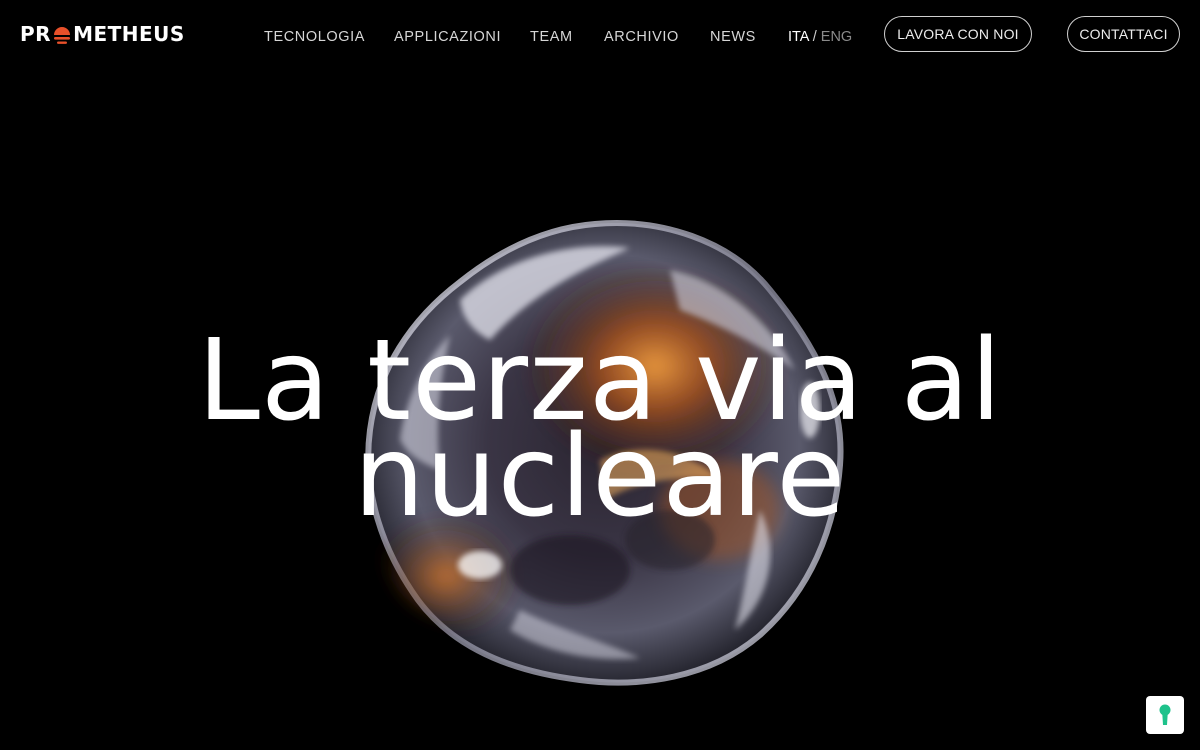 The height and width of the screenshot is (750, 1200). What do you see at coordinates (447, 37) in the screenshot?
I see `nav-item-applicazioni: APPLICAZIONI` at bounding box center [447, 37].